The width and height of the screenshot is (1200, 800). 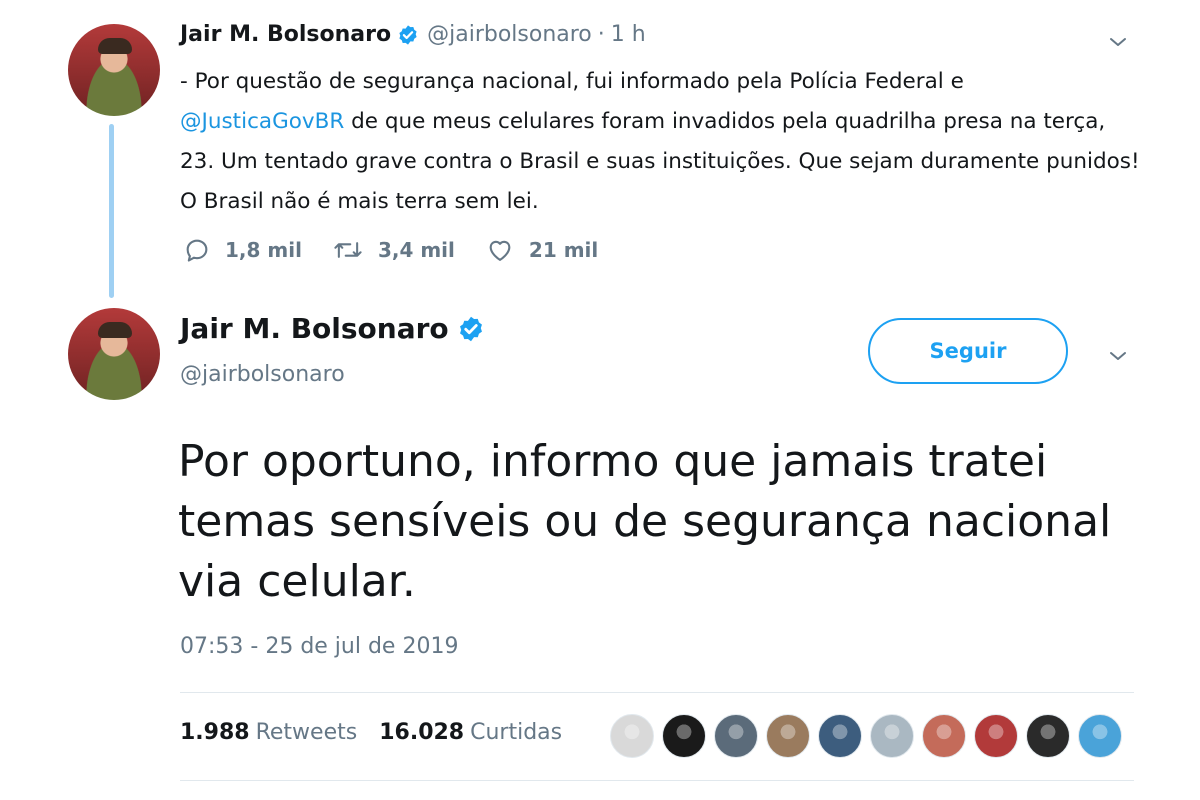 What do you see at coordinates (348, 250) in the screenshot?
I see `retweet-icon` at bounding box center [348, 250].